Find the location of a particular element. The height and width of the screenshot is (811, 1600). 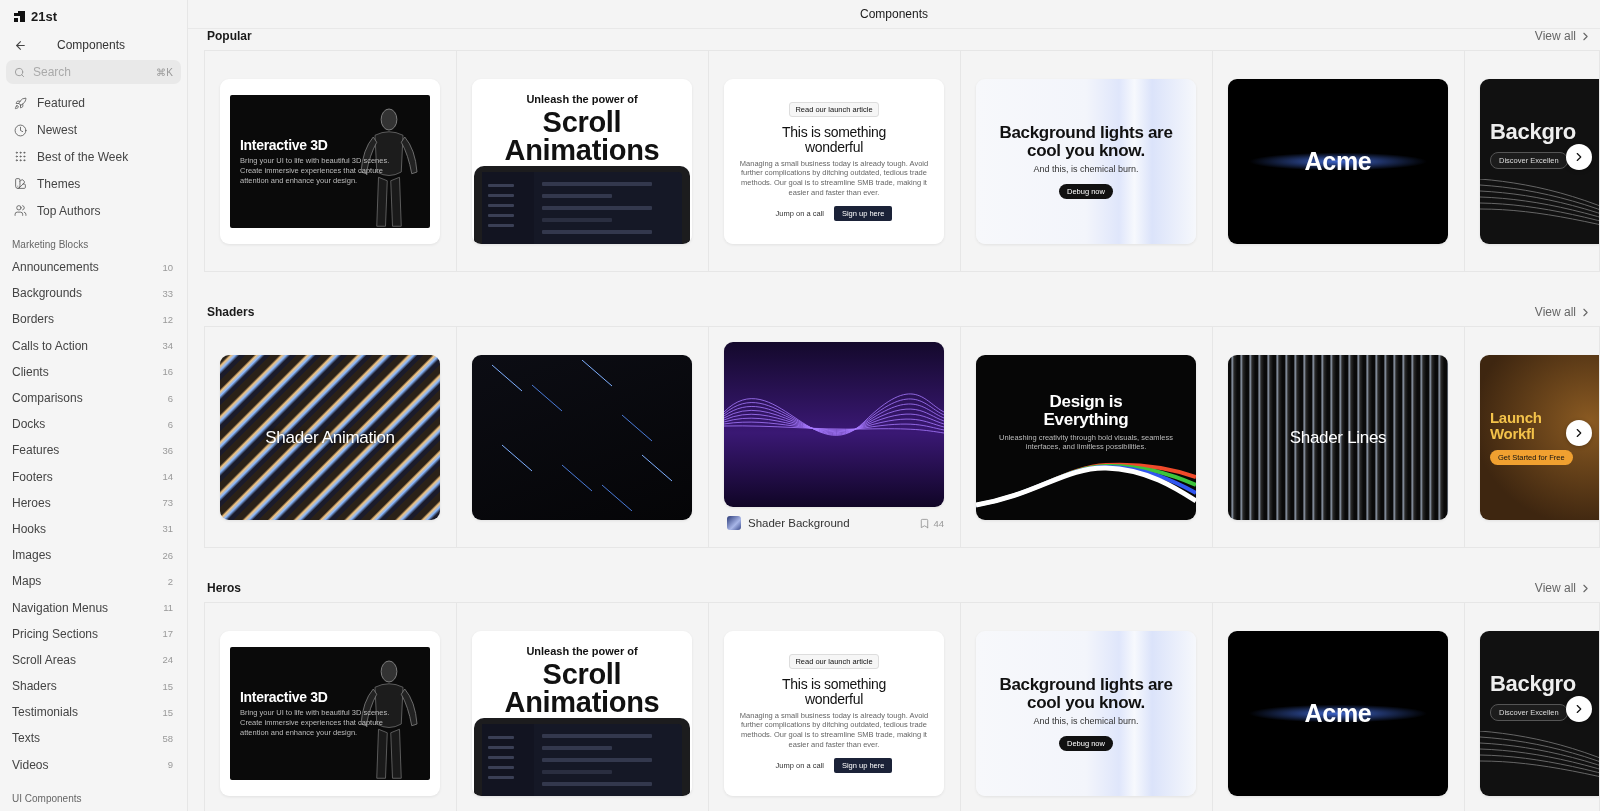

sidebar-nav-item: Best of the Week is located at coordinates (93, 157).